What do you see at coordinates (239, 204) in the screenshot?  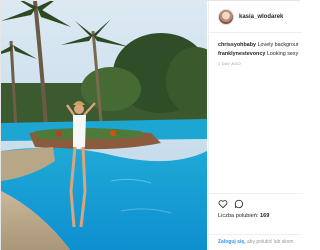 I see `comment-icon` at bounding box center [239, 204].